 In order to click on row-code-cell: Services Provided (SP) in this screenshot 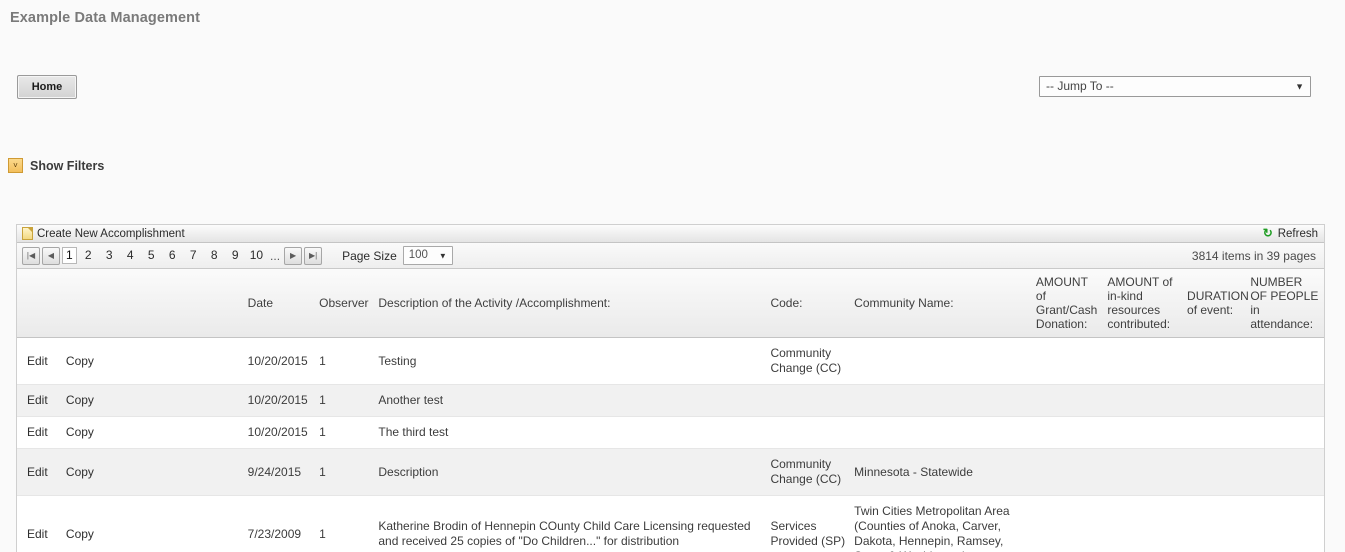, I will do `click(808, 523)`.